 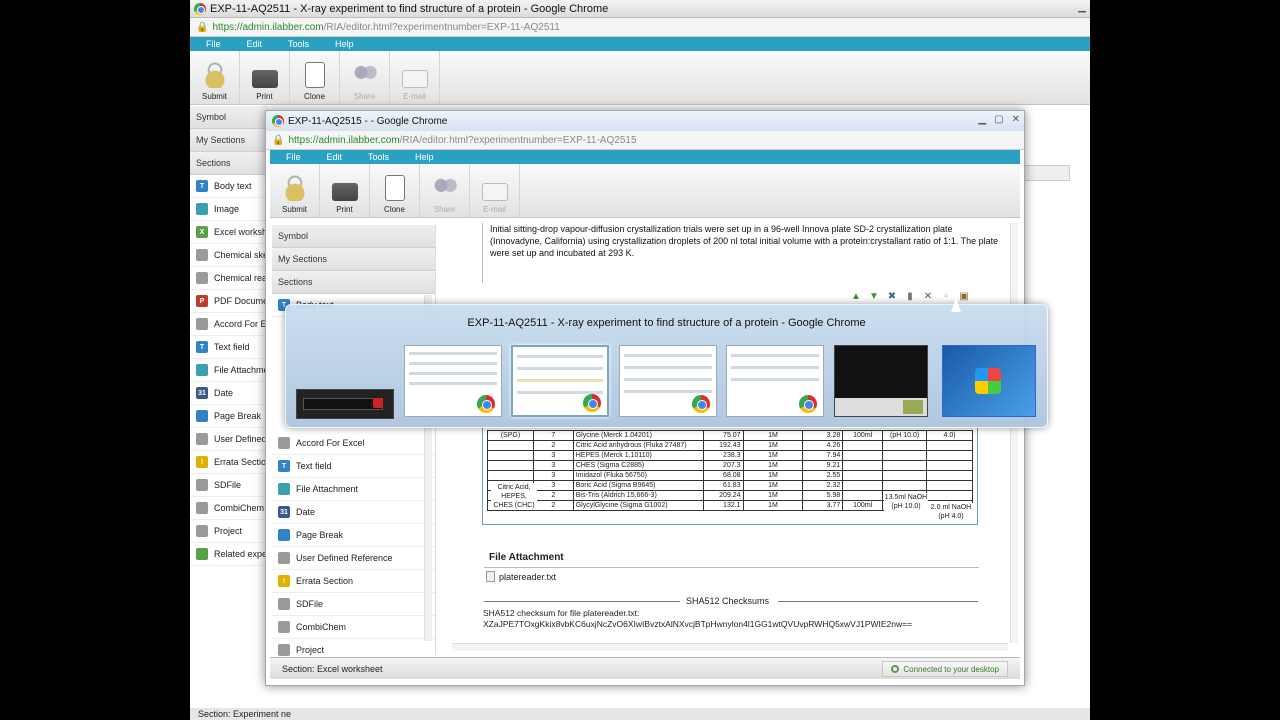 I want to click on menu-file: File, so click(x=293, y=157).